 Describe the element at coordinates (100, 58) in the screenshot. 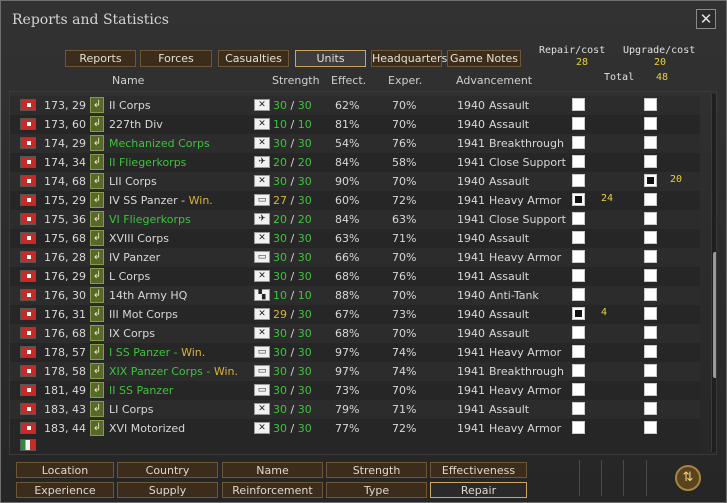

I see `tab-reports: Reports` at that location.